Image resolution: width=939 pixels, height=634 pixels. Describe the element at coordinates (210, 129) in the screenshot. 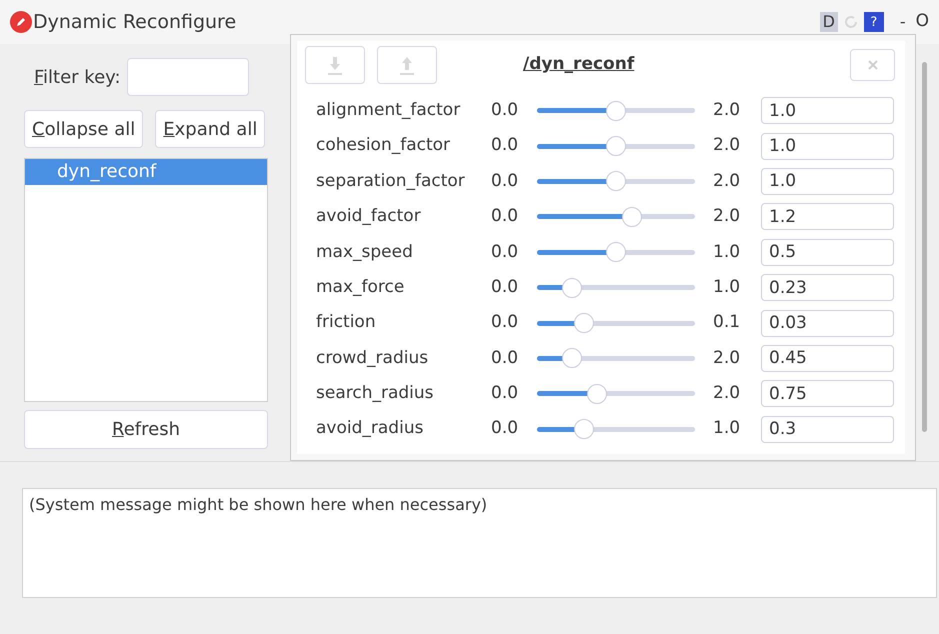

I see `tree-button: Expand all` at that location.